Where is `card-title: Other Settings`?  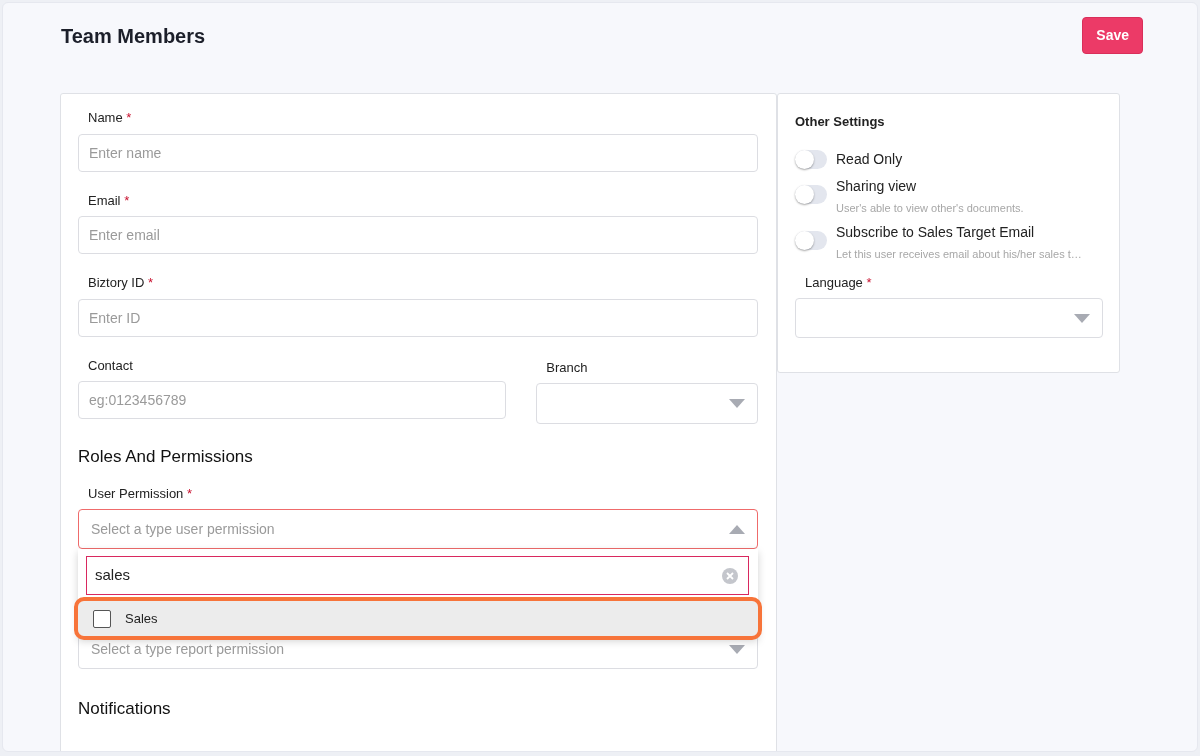
card-title: Other Settings is located at coordinates (840, 122).